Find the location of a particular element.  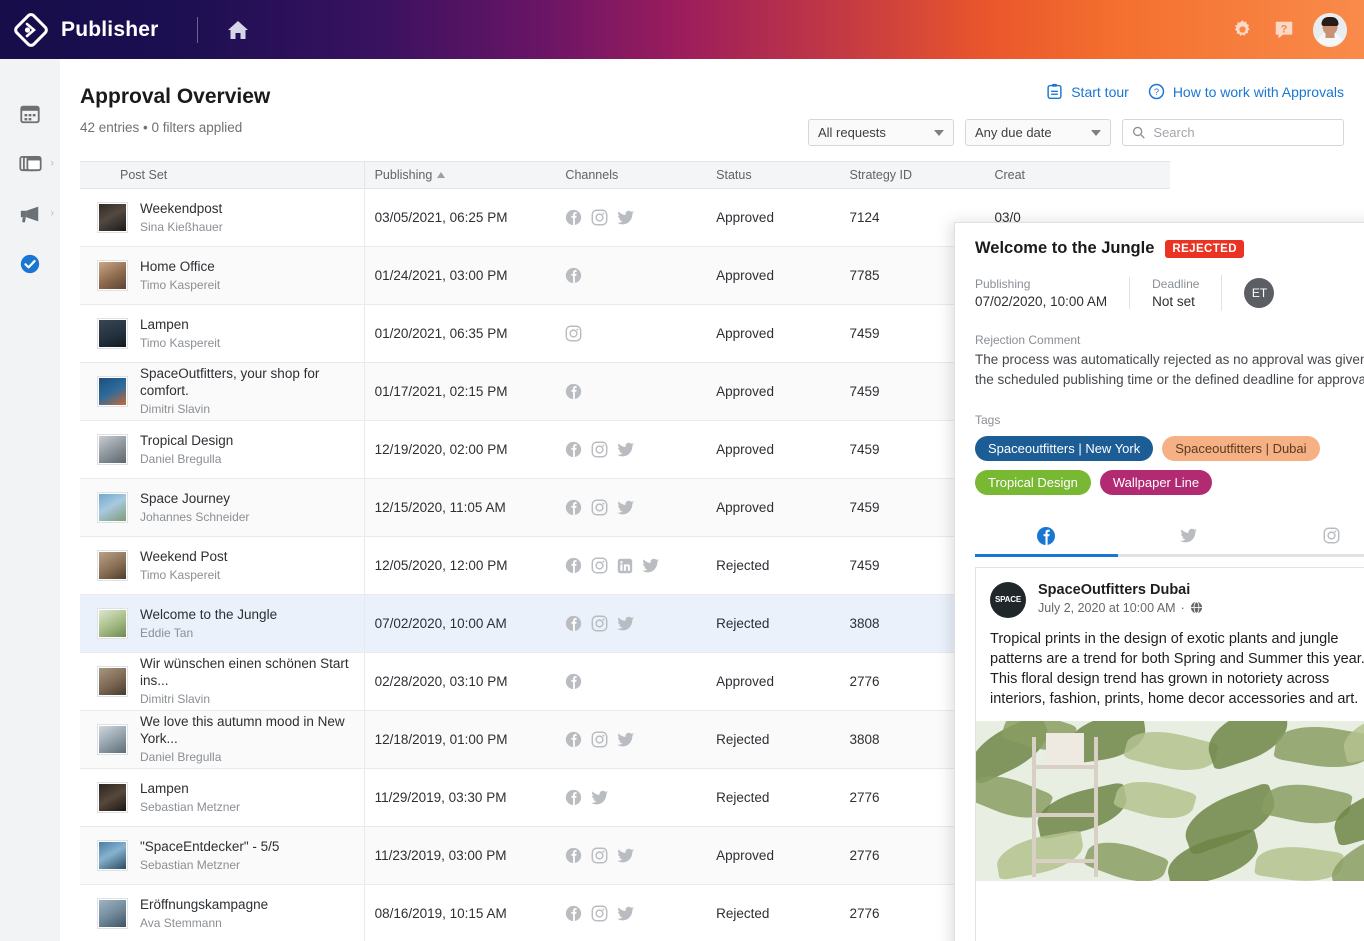

sidebar-item-calendar is located at coordinates (30, 114).